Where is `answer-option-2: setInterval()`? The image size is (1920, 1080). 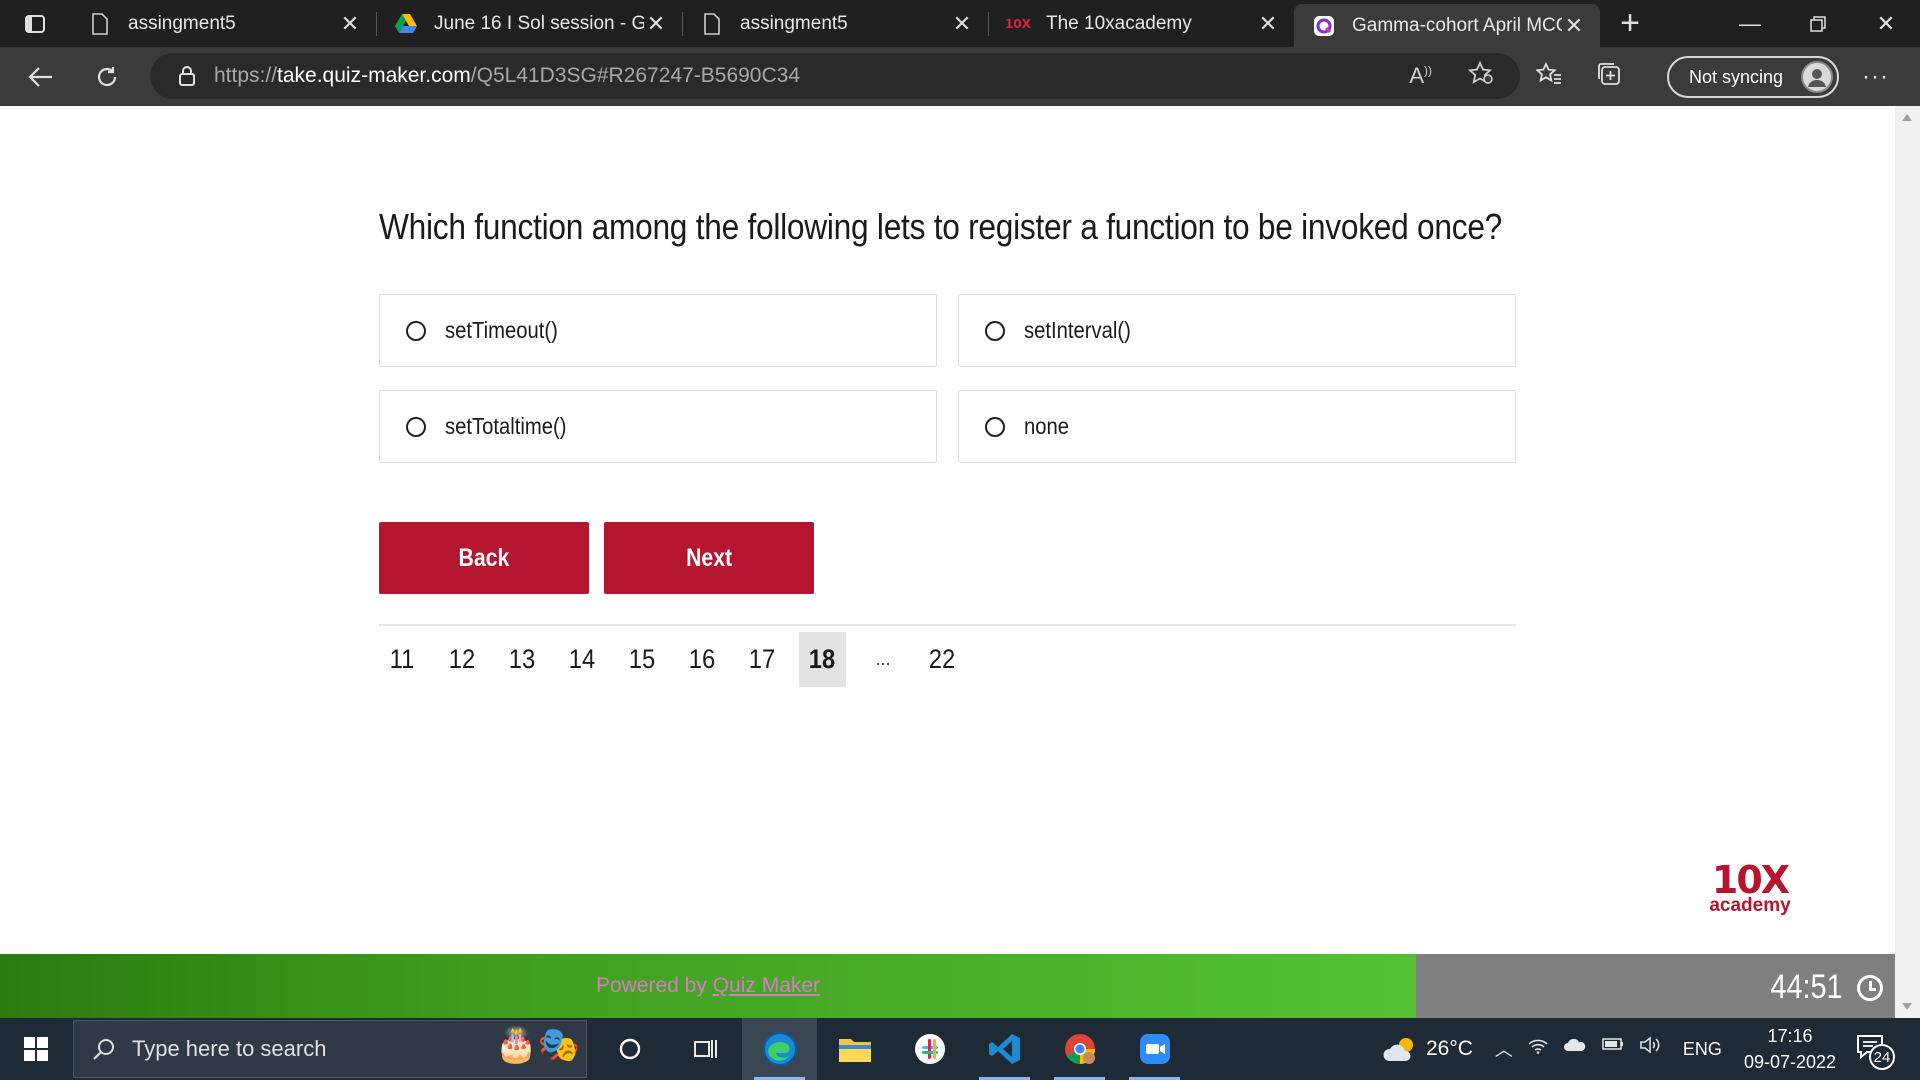 answer-option-2: setInterval() is located at coordinates (1237, 330).